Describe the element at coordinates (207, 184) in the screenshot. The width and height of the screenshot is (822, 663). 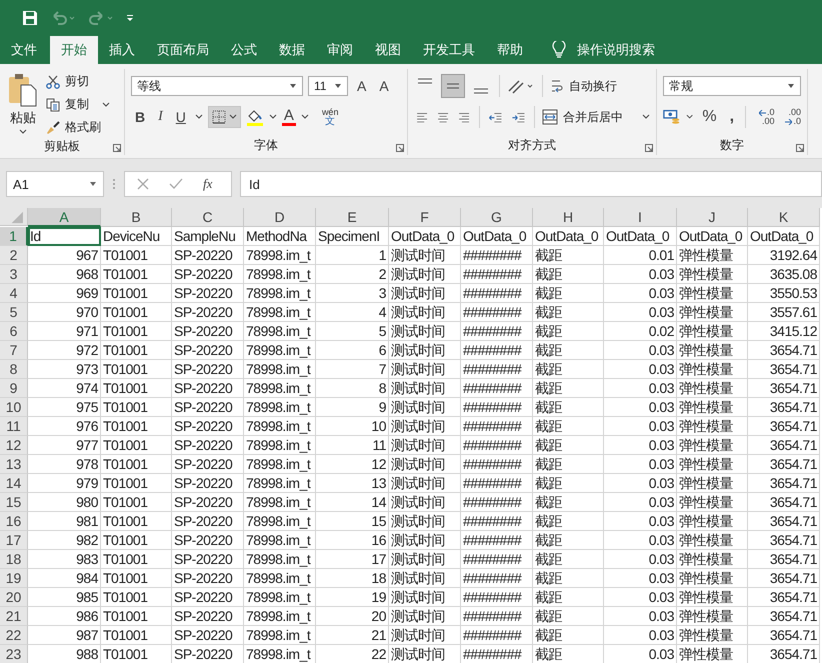
I see `insert-function-button: fx` at that location.